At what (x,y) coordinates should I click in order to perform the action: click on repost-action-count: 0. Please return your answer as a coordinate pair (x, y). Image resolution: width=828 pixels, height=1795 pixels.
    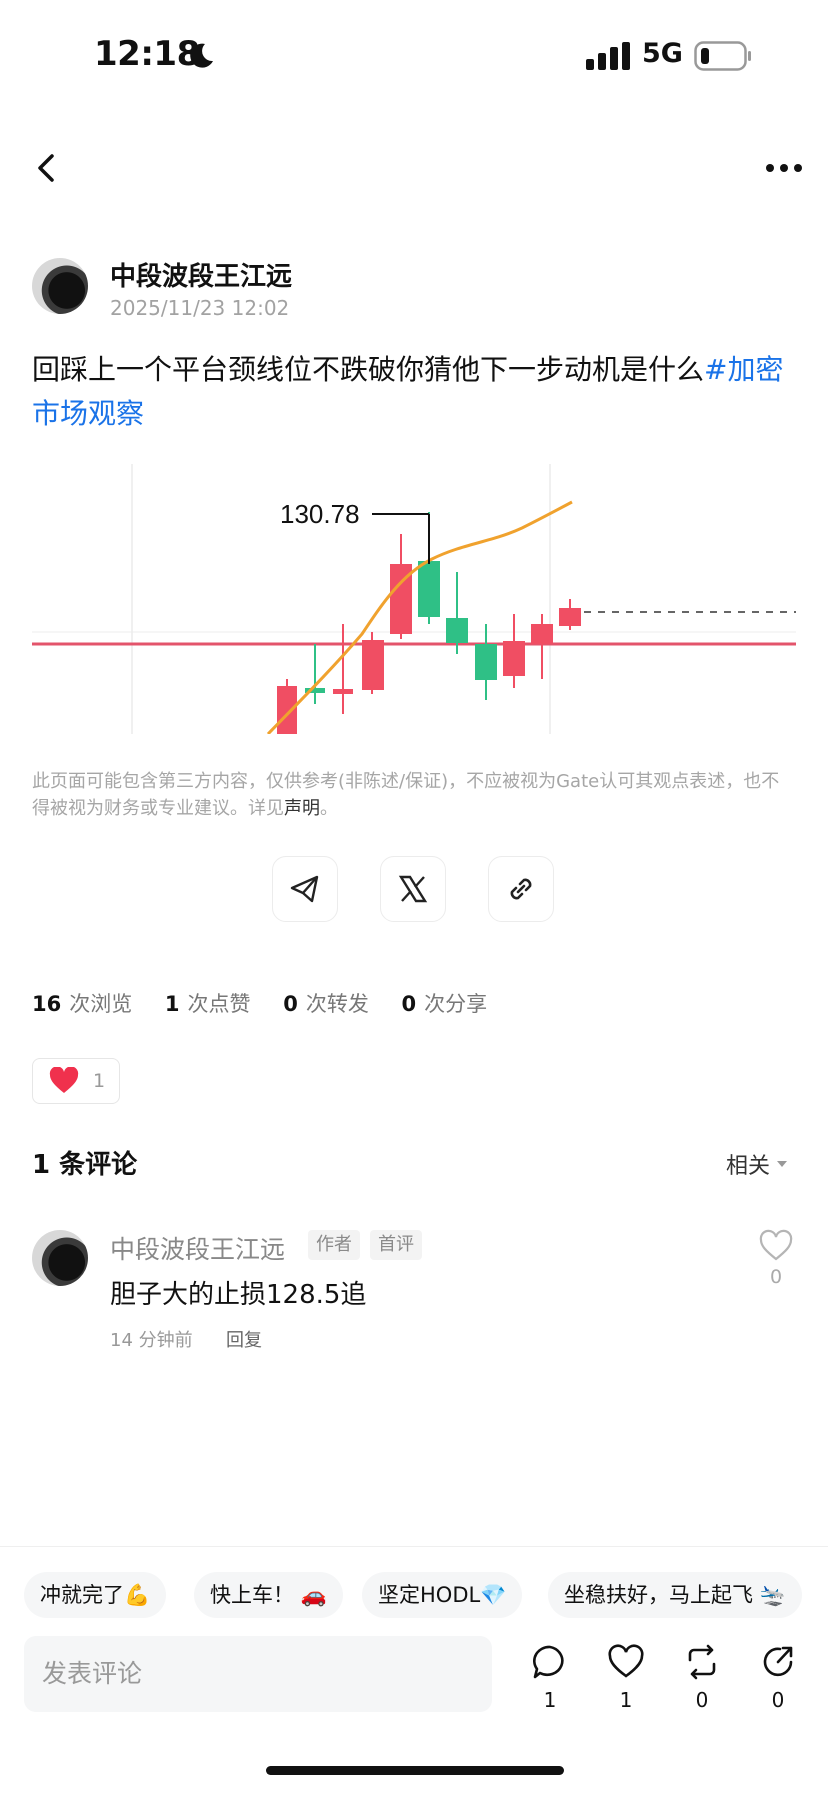
    Looking at the image, I should click on (702, 1700).